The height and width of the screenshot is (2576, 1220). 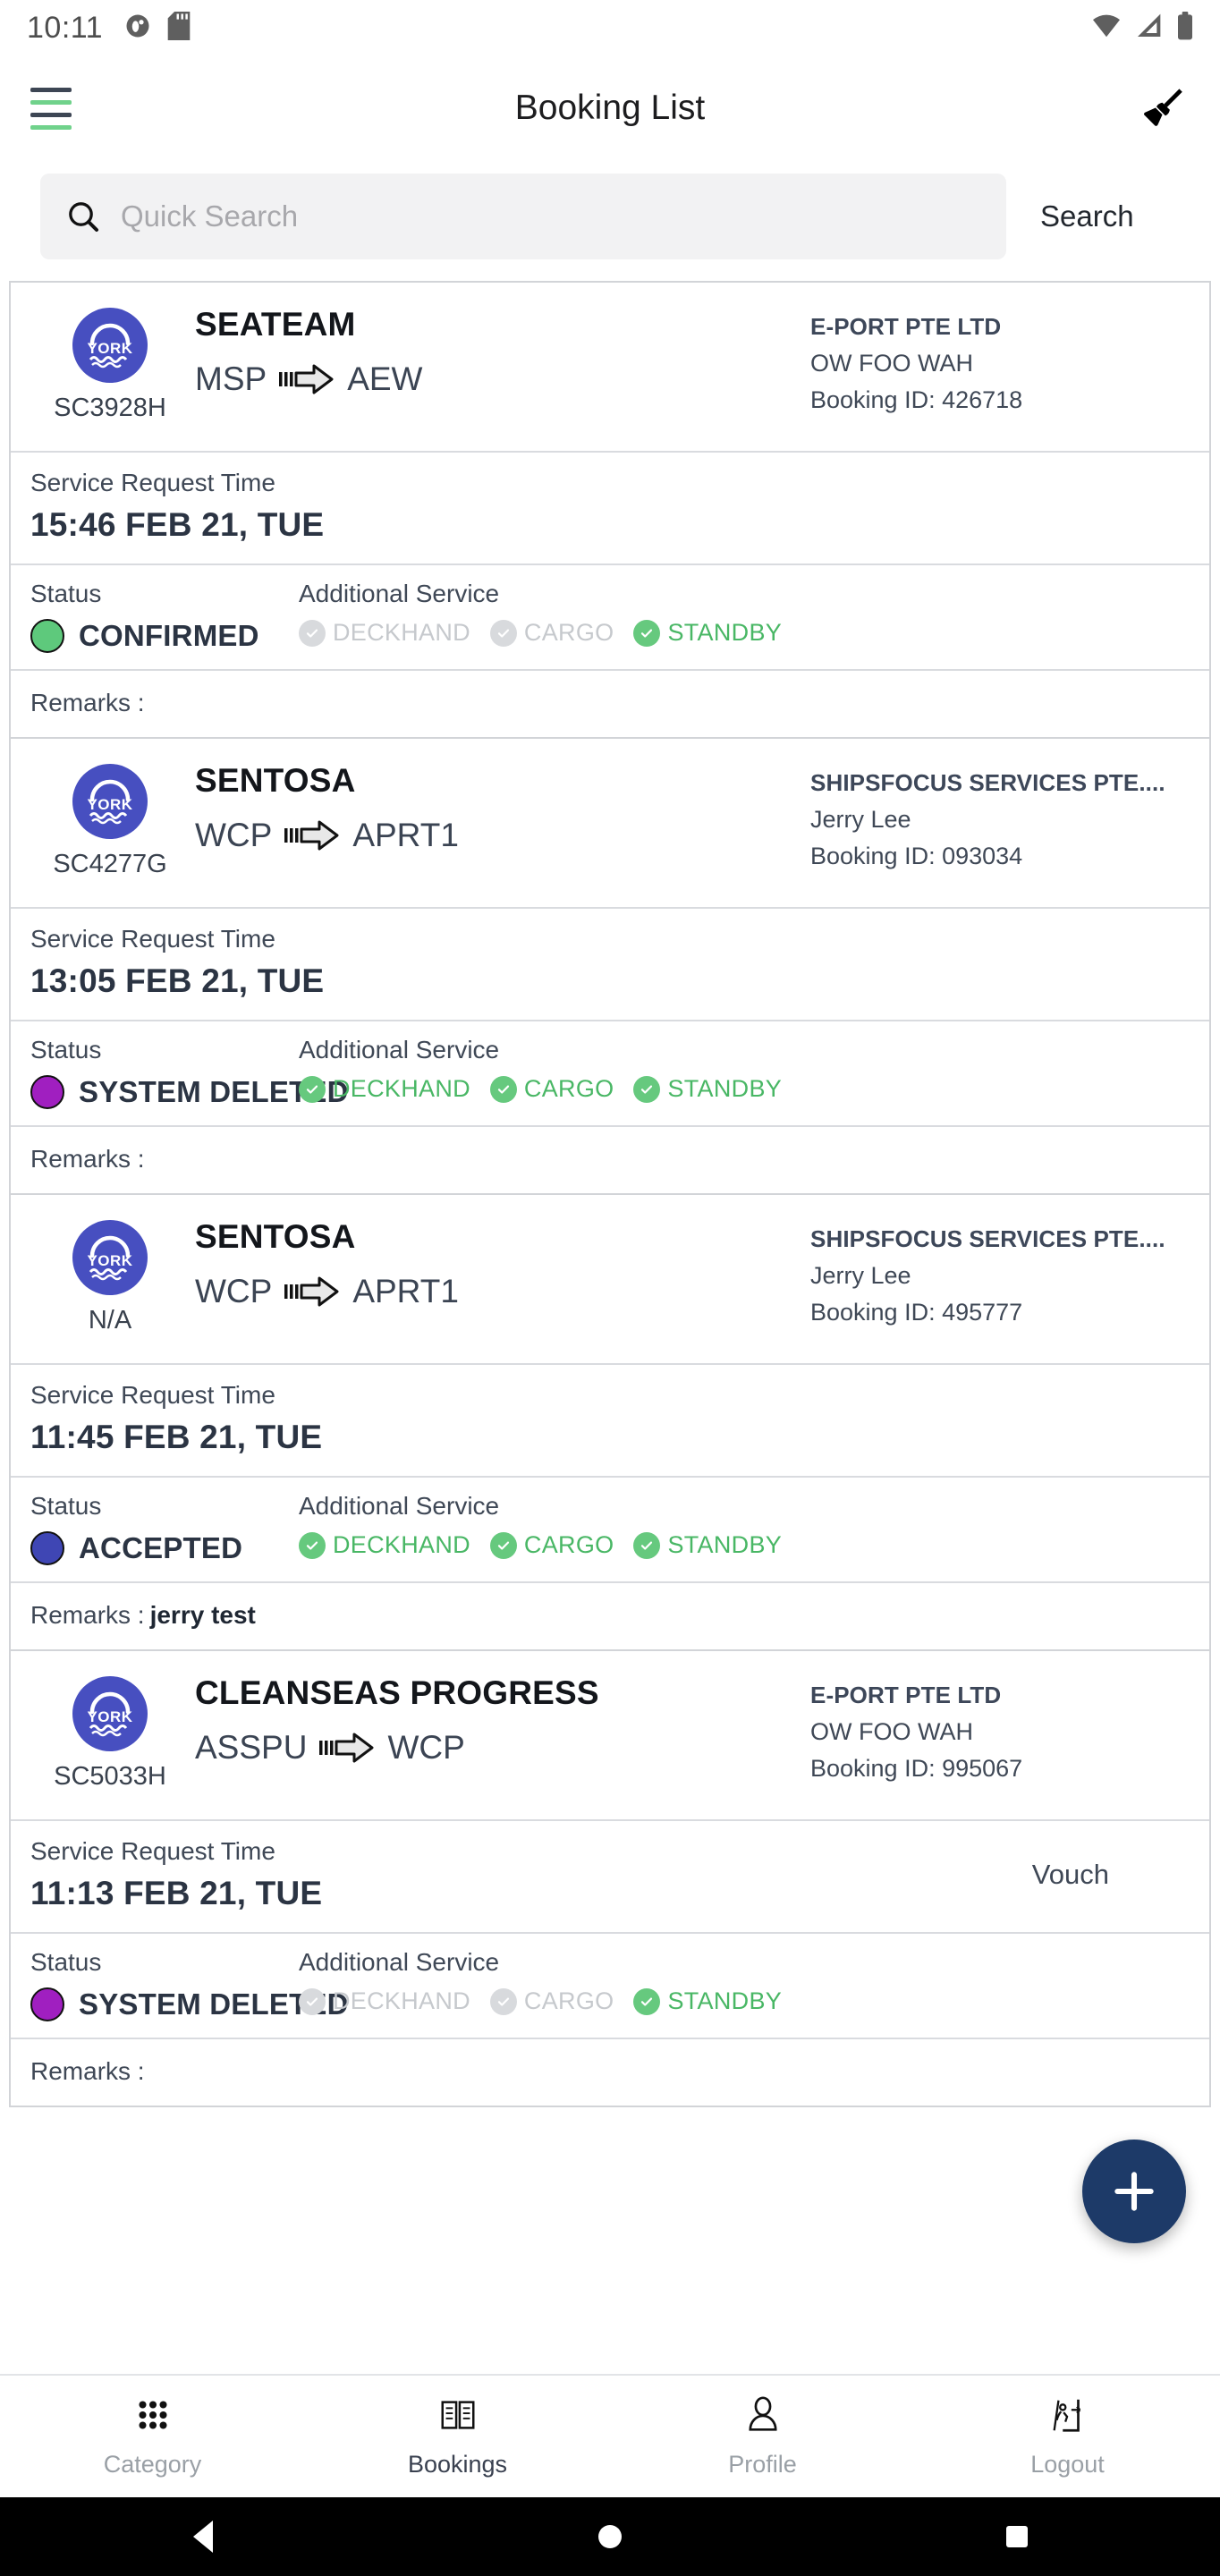 What do you see at coordinates (177, 524) in the screenshot?
I see `service-request-time-value: 15:46 FEB 21, TUE` at bounding box center [177, 524].